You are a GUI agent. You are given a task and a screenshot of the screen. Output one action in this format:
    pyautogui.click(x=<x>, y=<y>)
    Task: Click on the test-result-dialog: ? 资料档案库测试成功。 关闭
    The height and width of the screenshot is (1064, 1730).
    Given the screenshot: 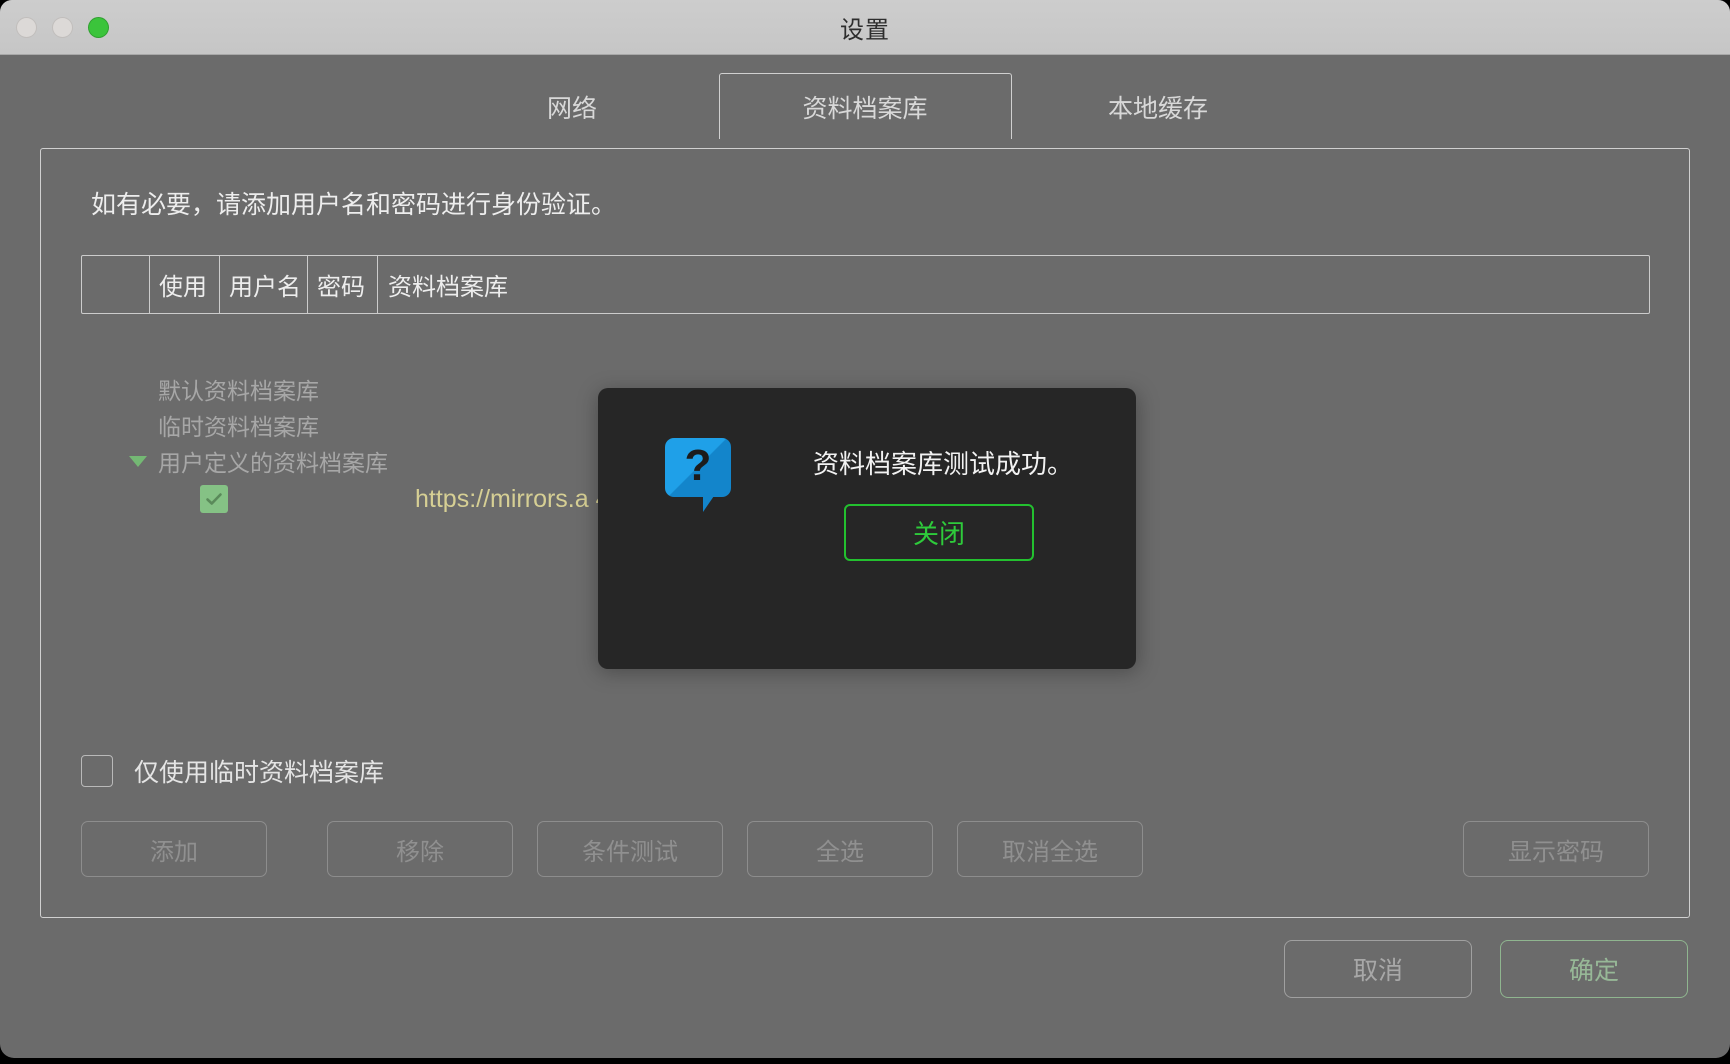 What is the action you would take?
    pyautogui.click(x=867, y=528)
    